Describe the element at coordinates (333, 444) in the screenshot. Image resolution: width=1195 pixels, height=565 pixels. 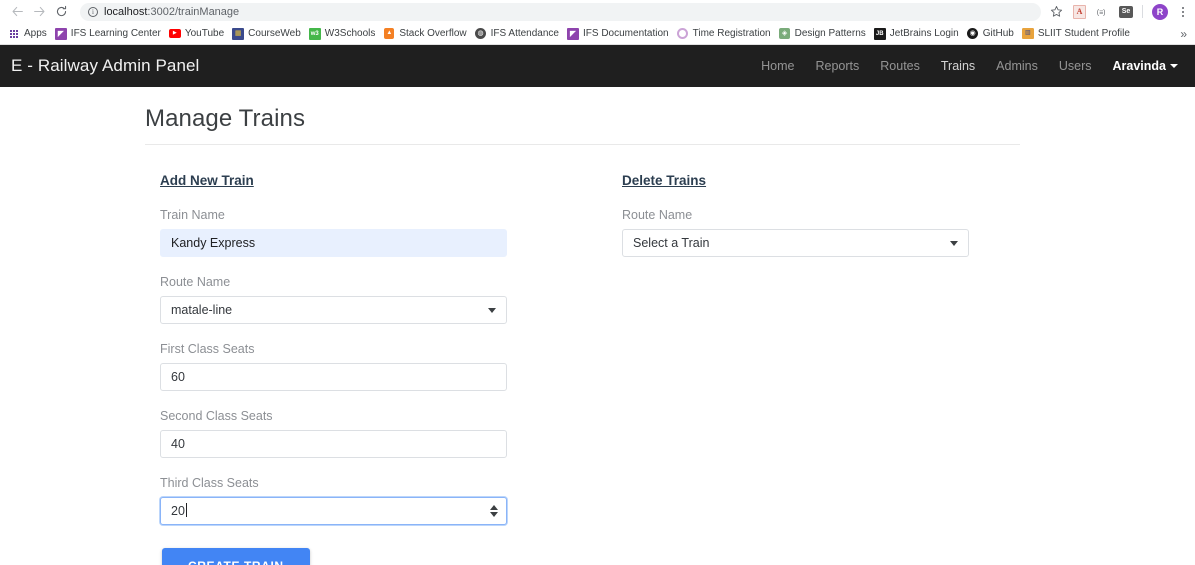
I see `second-class-seats-input: 40` at that location.